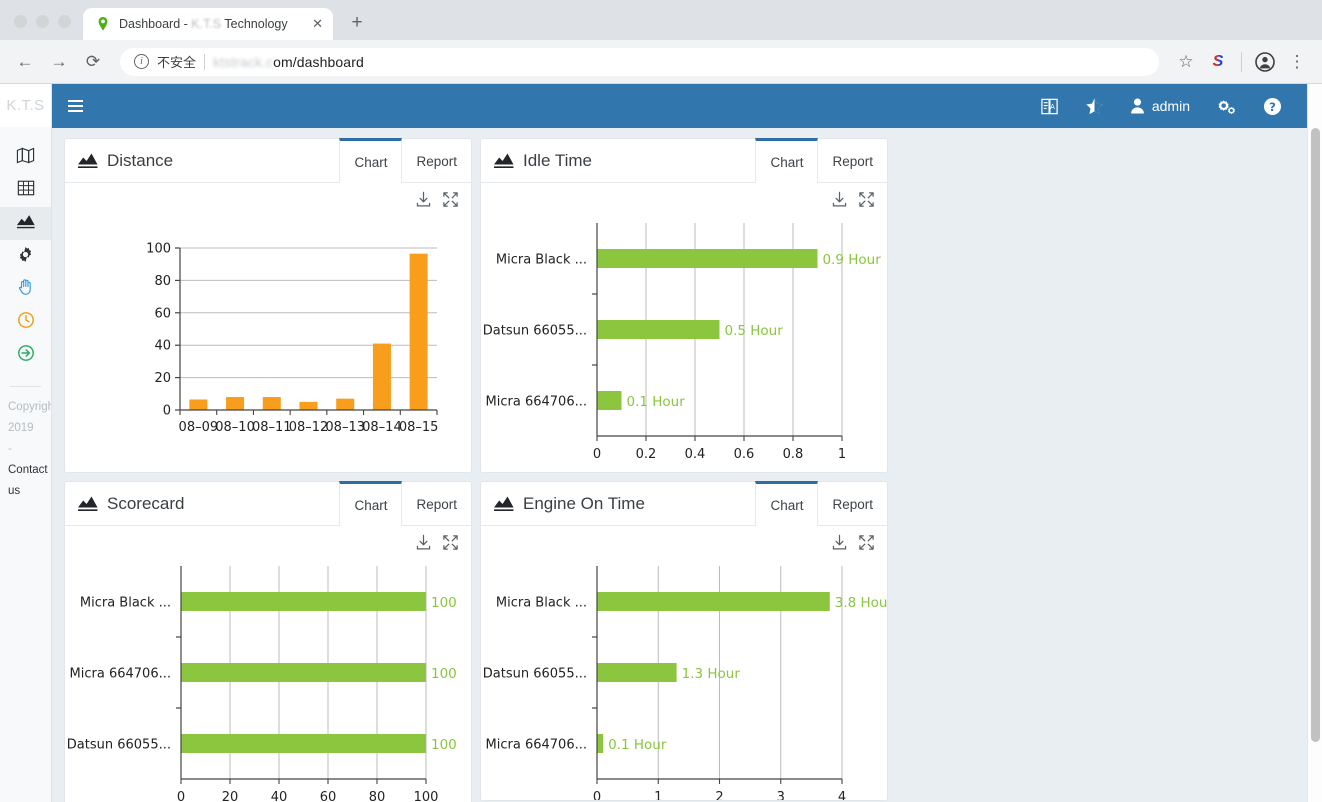  I want to click on sidebar-item-settings, so click(25, 256).